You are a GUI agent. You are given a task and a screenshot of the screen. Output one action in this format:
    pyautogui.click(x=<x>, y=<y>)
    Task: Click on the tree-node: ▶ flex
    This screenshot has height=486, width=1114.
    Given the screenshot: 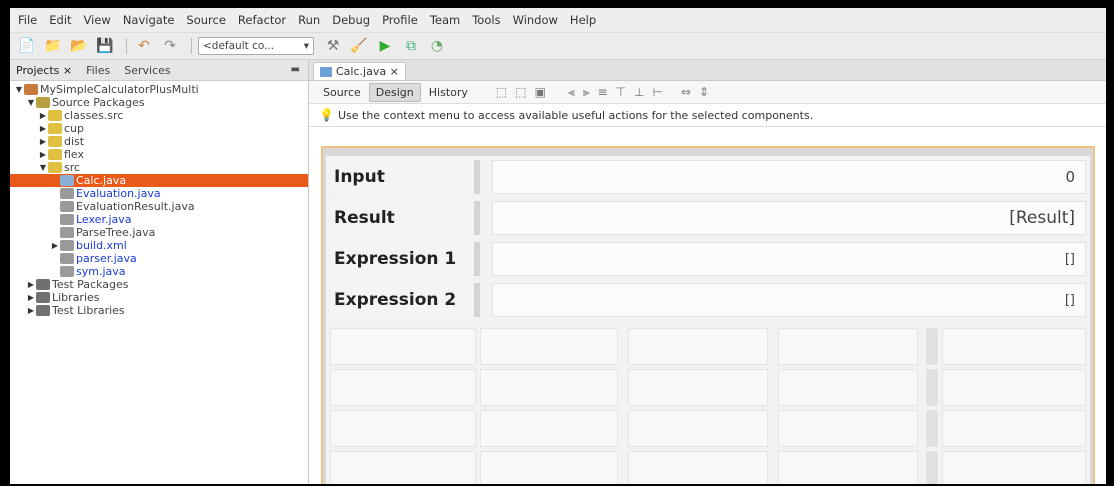 What is the action you would take?
    pyautogui.click(x=159, y=154)
    